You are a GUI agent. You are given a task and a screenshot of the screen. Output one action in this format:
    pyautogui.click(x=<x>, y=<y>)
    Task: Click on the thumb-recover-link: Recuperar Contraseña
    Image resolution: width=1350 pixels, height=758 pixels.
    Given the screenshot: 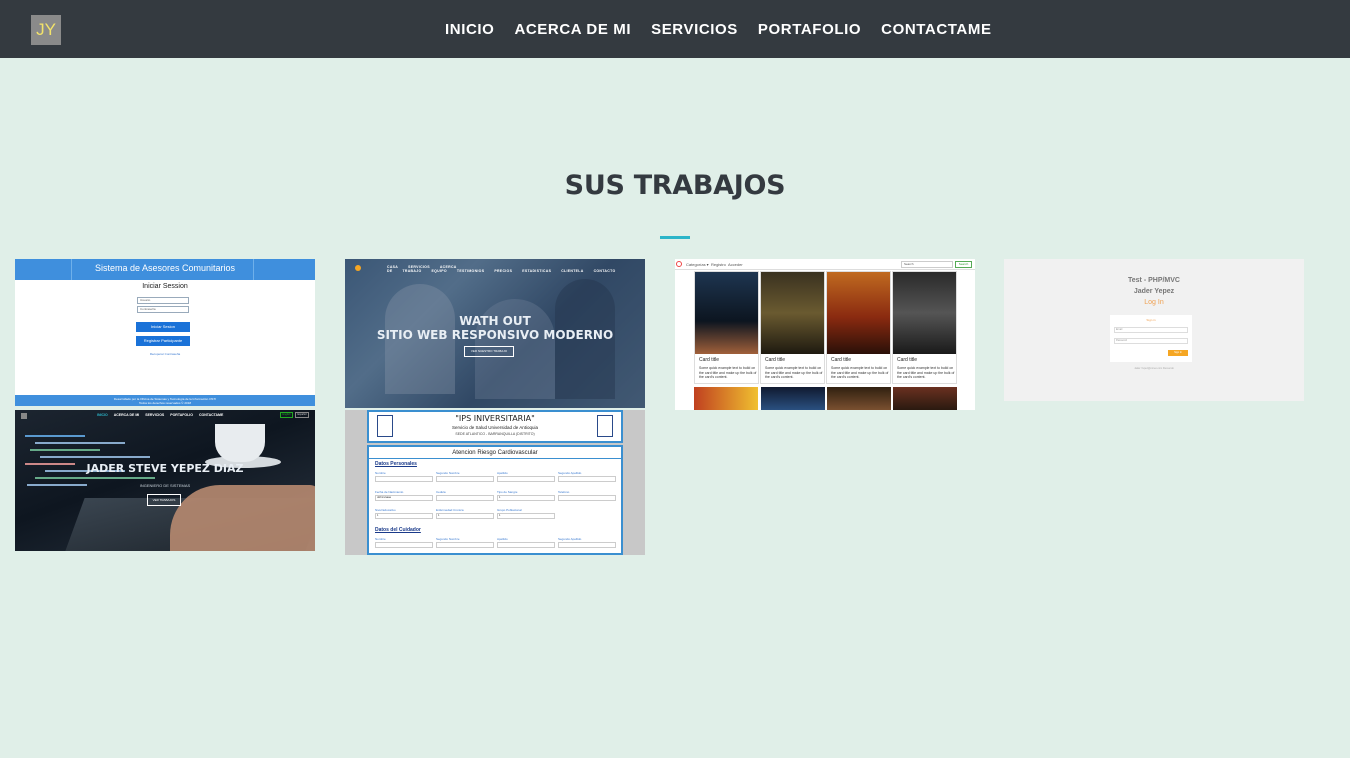 What is the action you would take?
    pyautogui.click(x=165, y=354)
    